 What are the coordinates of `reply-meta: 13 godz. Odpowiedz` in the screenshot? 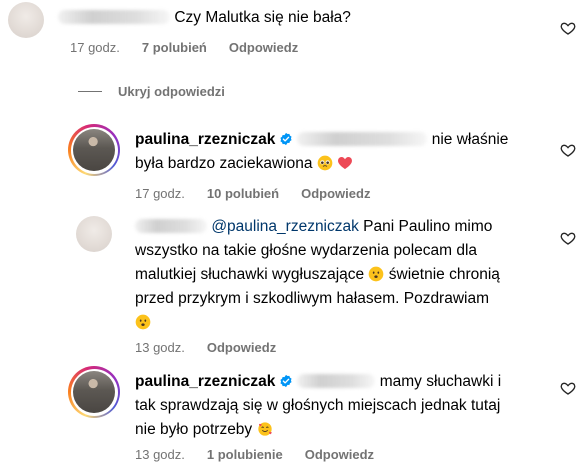 It's located at (205, 347).